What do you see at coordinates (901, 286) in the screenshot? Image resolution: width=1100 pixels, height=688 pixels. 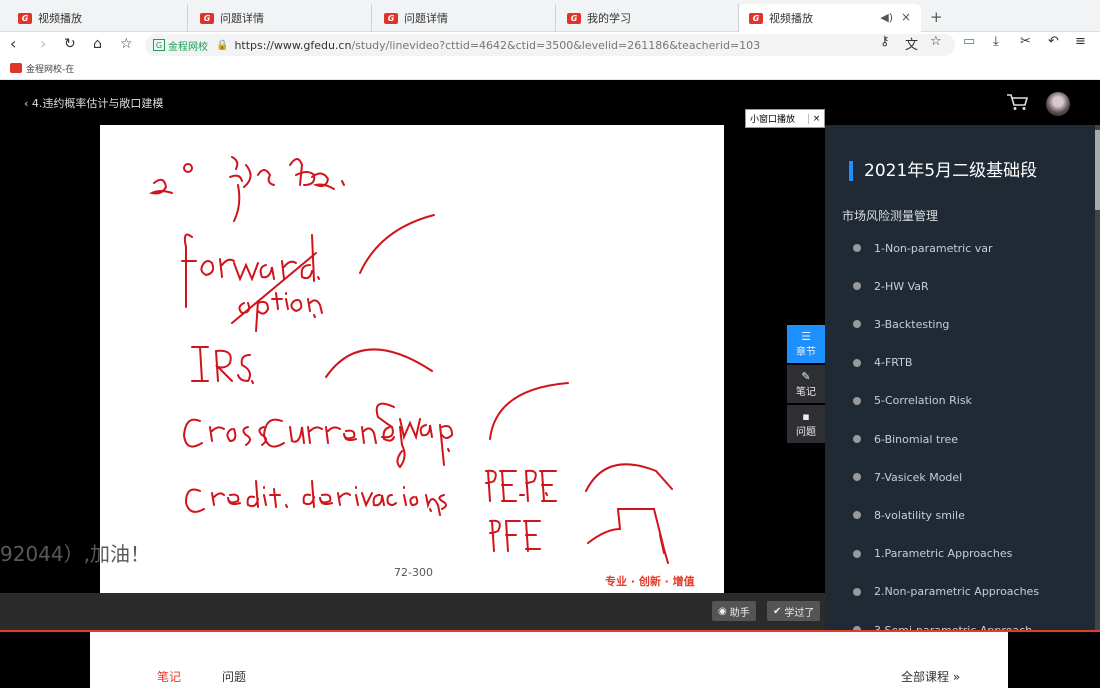 I see `lesson-label: 2-HW VaR` at bounding box center [901, 286].